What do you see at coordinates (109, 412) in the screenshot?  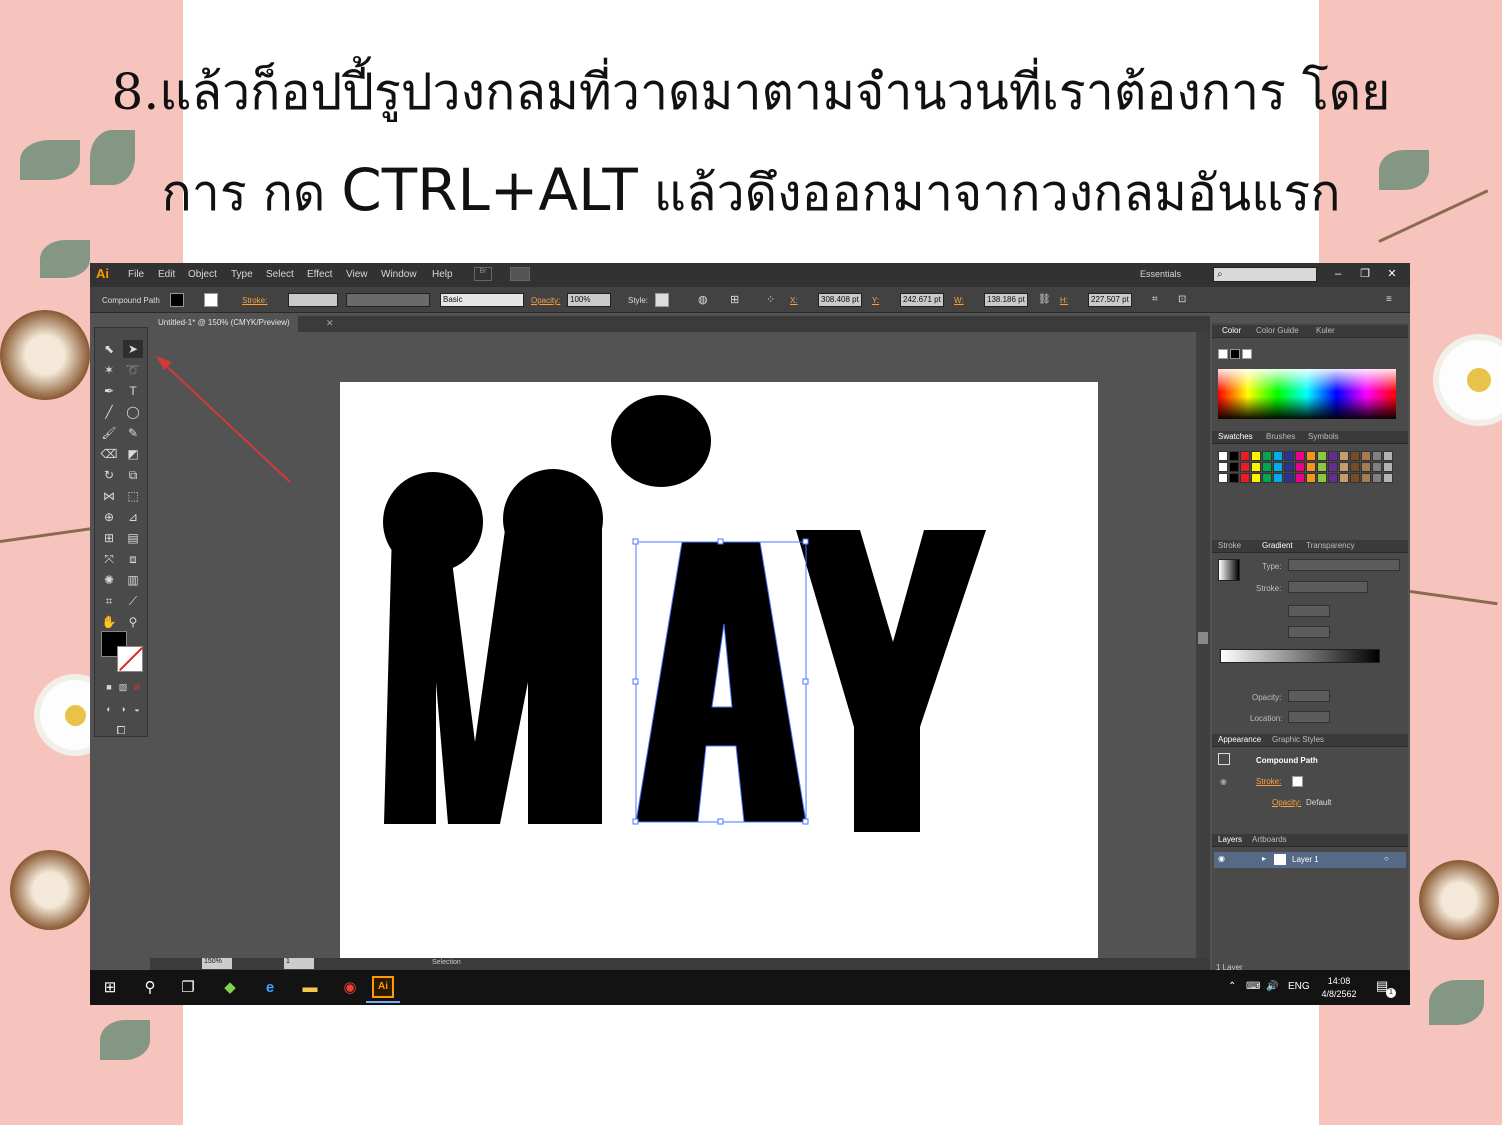 I see `line-tool-icon: ╱` at bounding box center [109, 412].